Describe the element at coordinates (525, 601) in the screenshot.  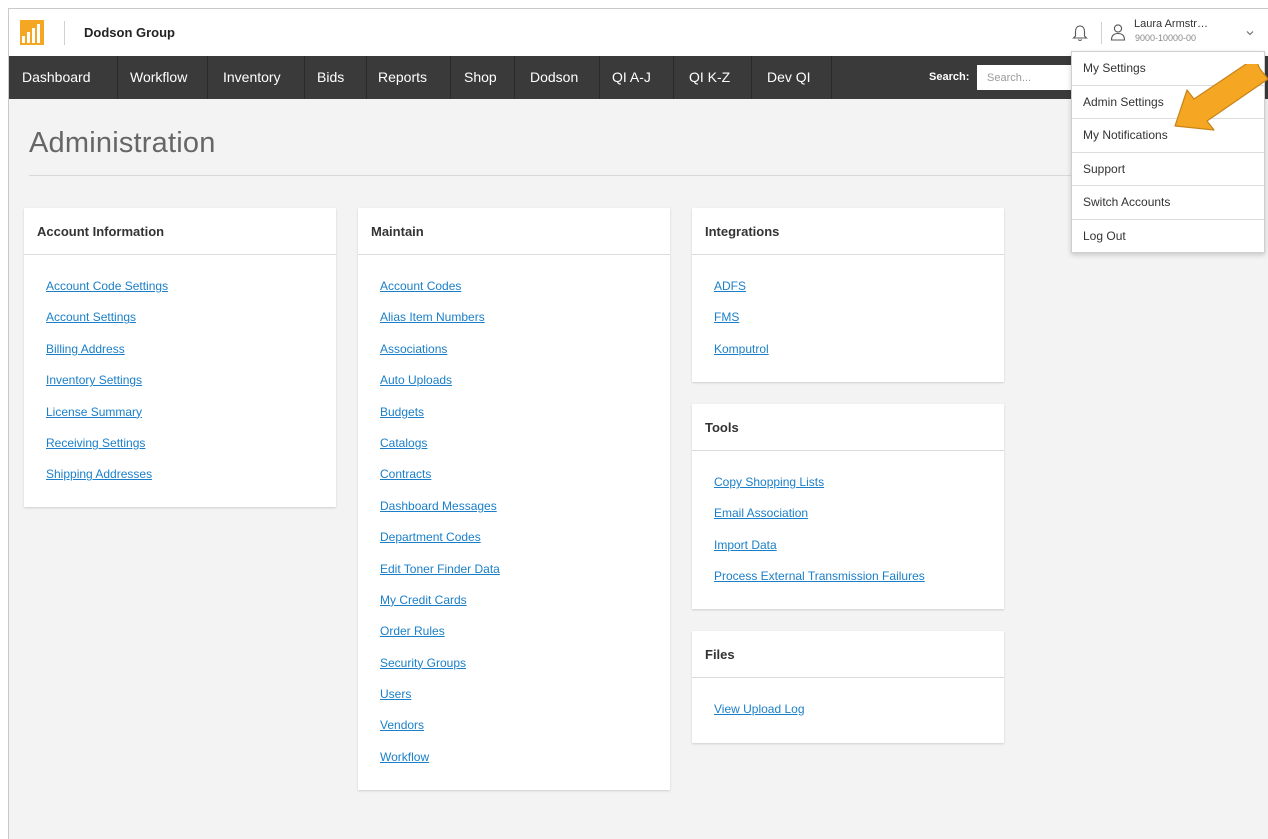
I see `link-my-credit-cards: My Credit Cards` at that location.